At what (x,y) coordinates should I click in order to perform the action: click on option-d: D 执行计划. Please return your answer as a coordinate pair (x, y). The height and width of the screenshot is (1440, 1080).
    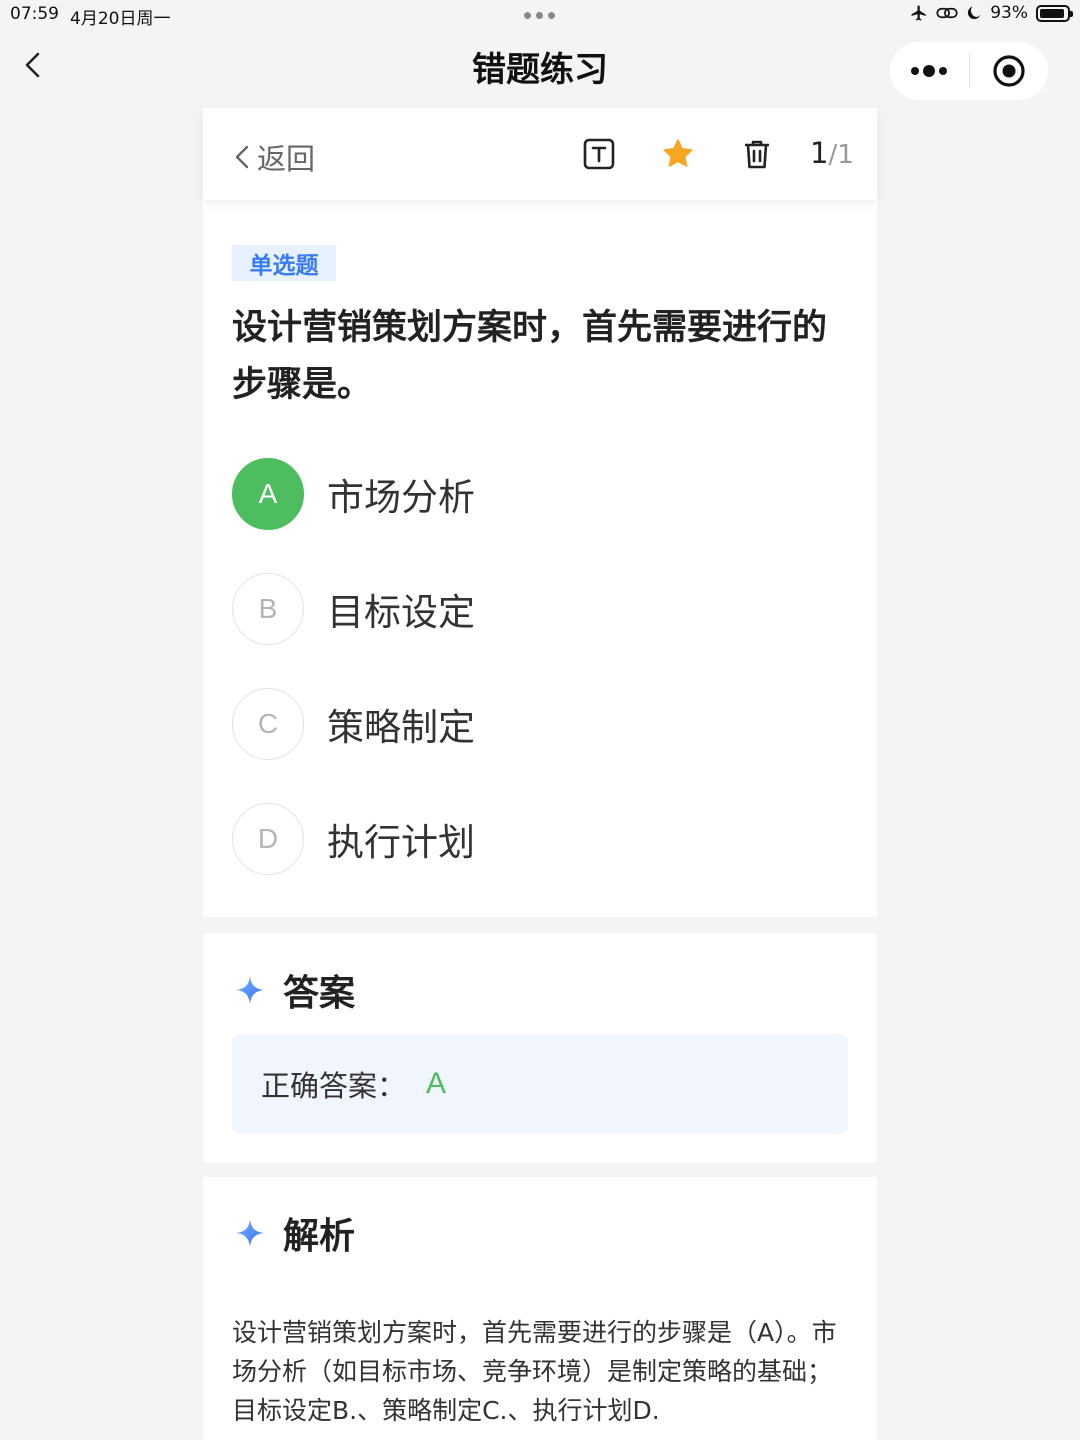
    Looking at the image, I should click on (532, 839).